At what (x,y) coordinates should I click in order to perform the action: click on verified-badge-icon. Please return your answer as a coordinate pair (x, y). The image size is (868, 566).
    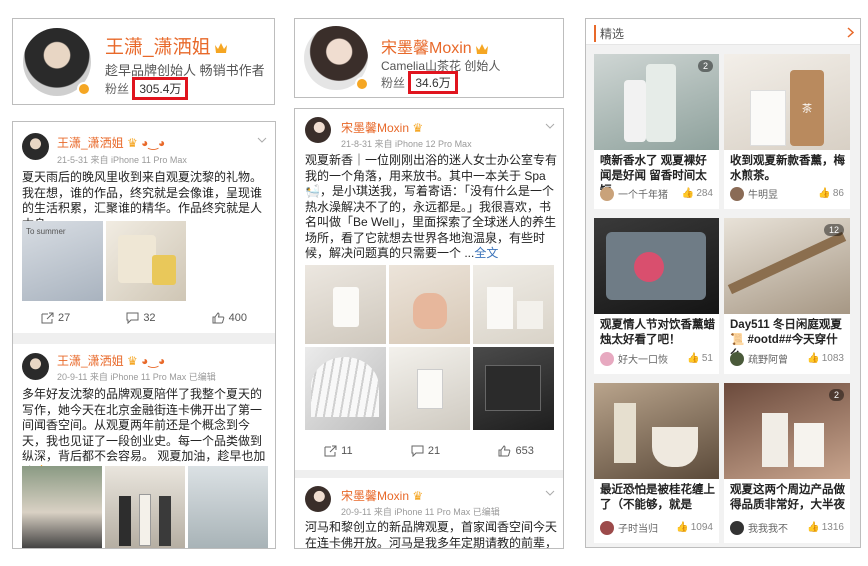
    Looking at the image, I should click on (84, 89).